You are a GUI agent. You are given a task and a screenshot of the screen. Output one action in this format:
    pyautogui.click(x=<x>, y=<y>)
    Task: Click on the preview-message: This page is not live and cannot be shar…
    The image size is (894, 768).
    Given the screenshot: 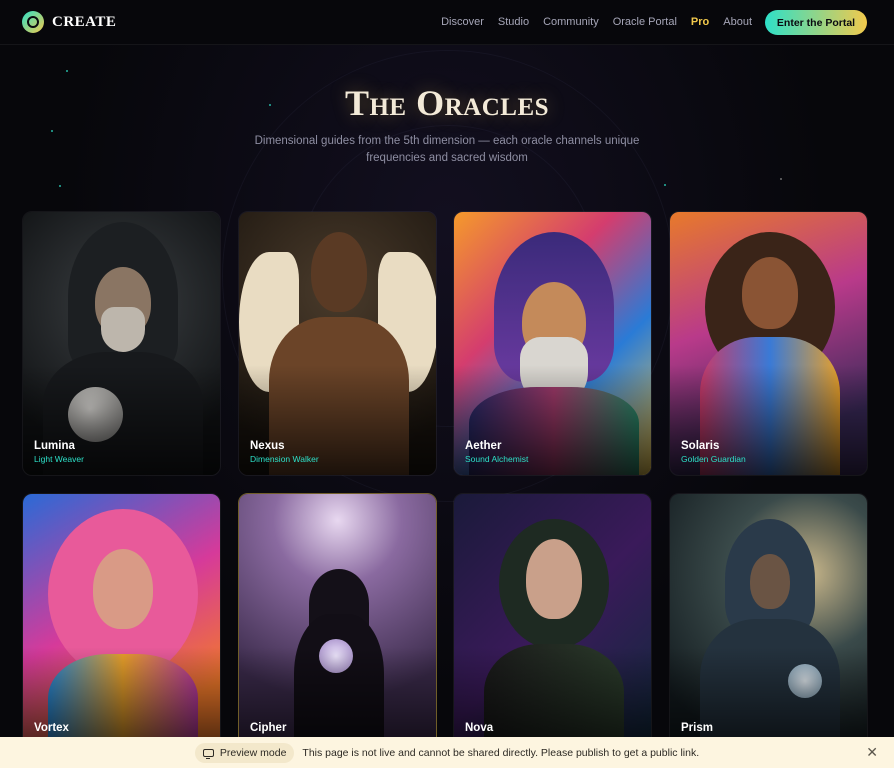 What is the action you would take?
    pyautogui.click(x=501, y=752)
    